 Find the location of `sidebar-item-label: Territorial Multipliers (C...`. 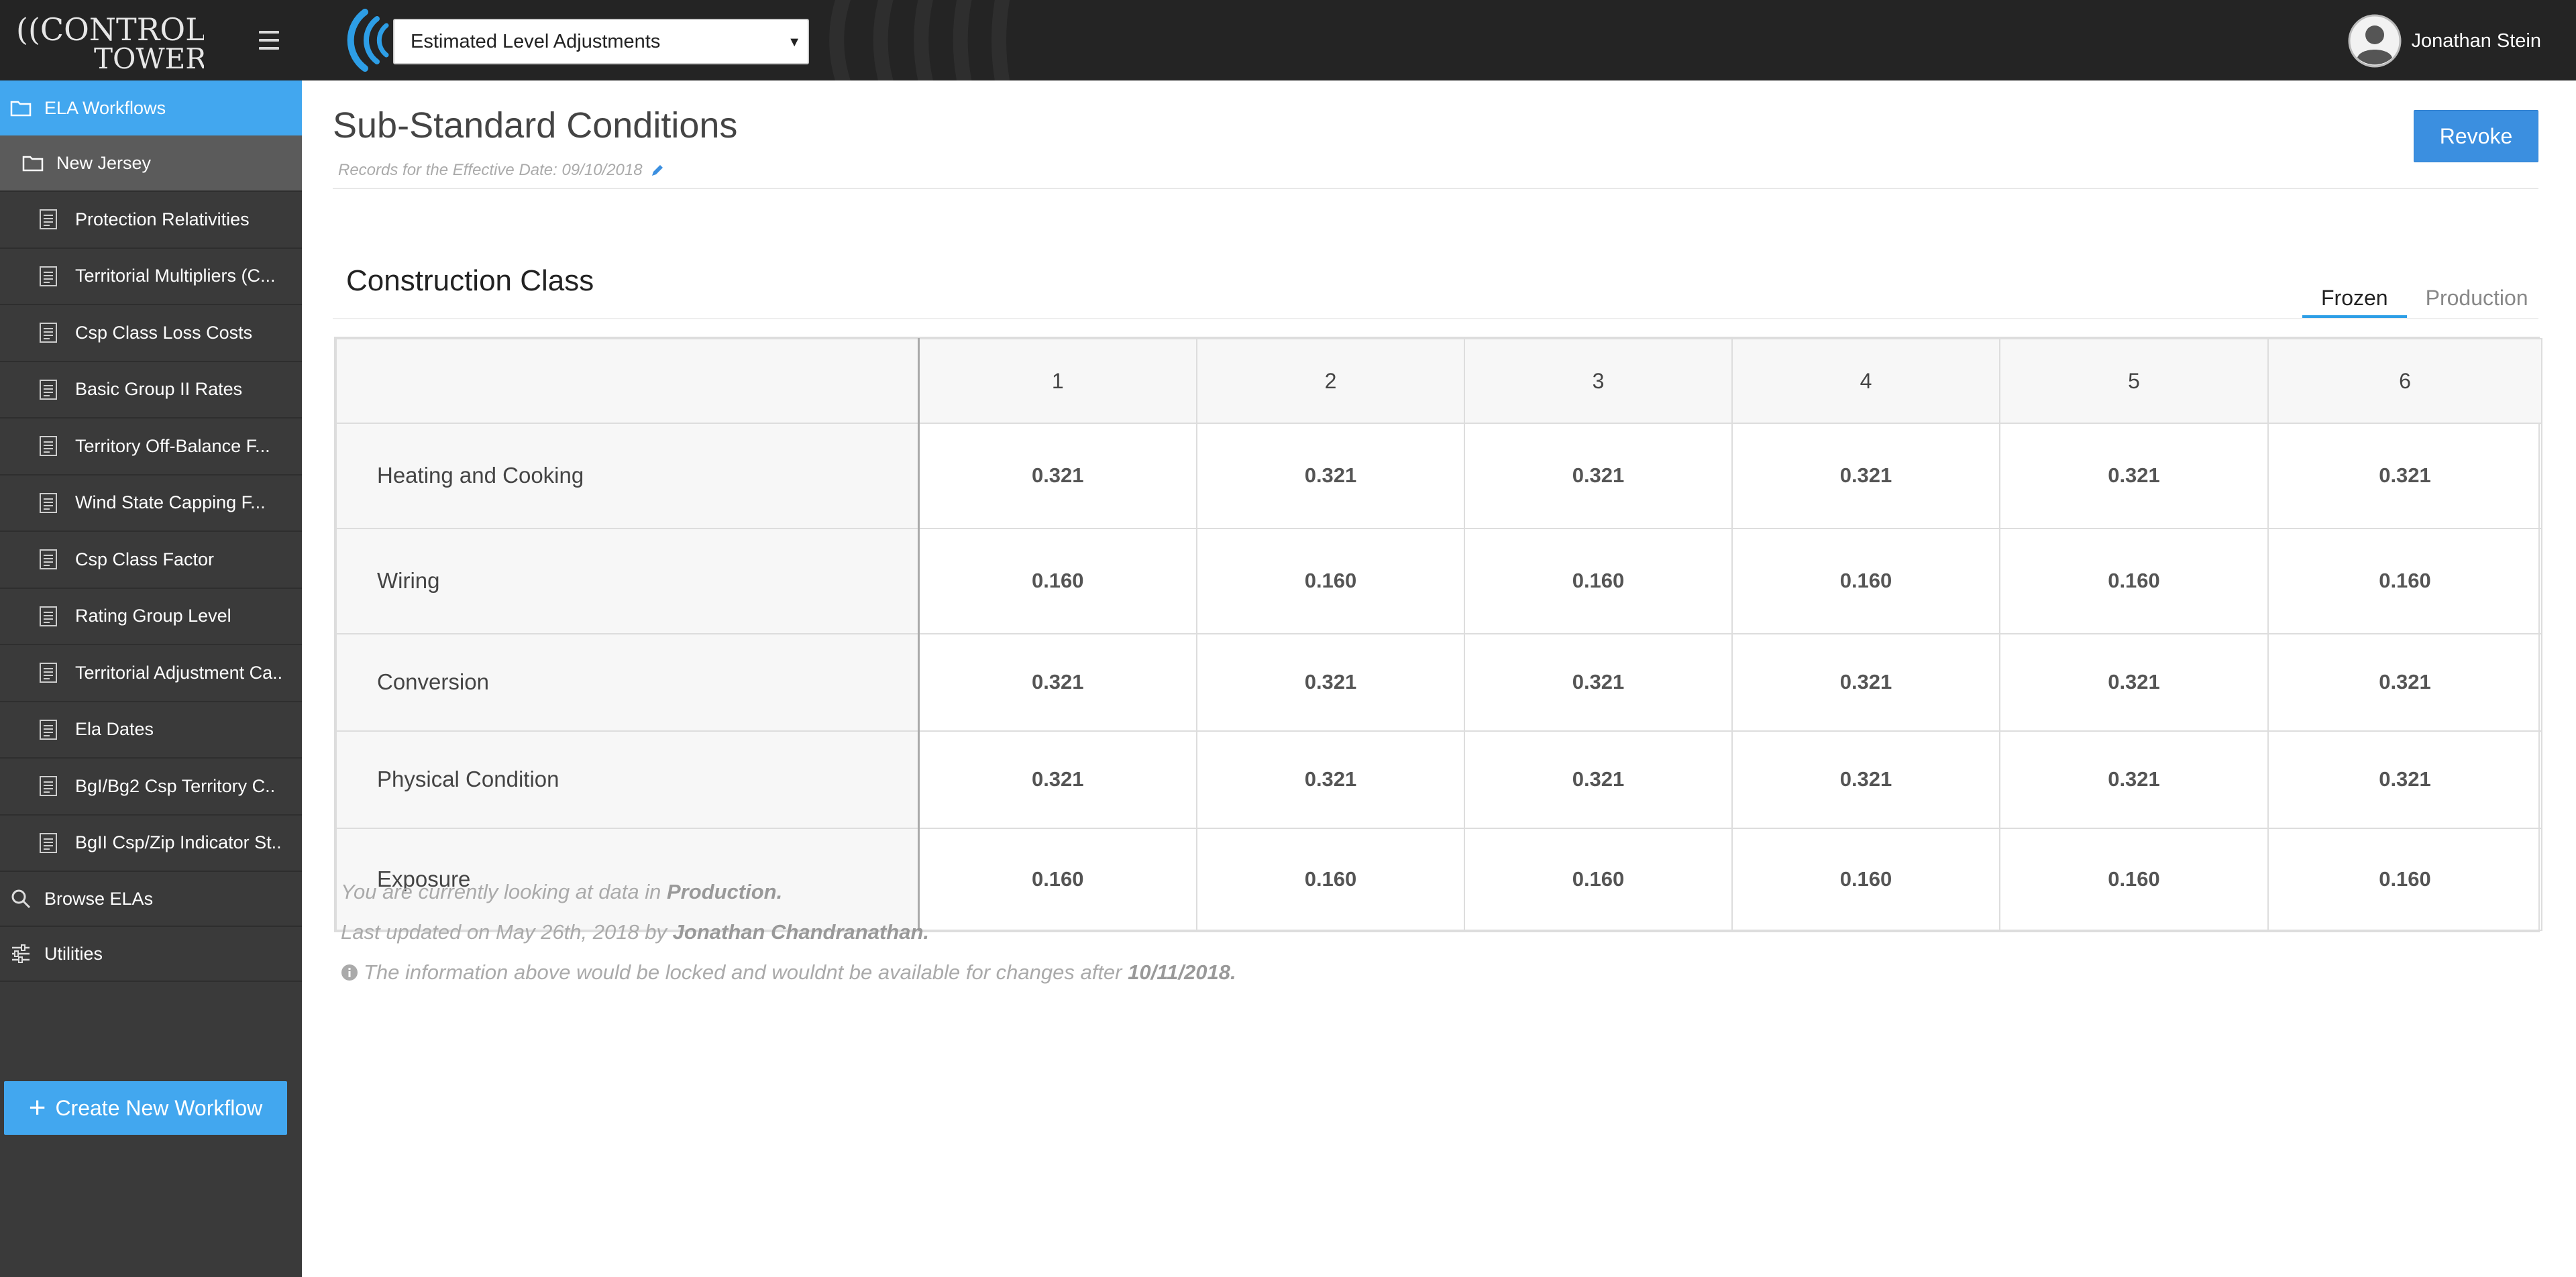

sidebar-item-label: Territorial Multipliers (C... is located at coordinates (175, 276).